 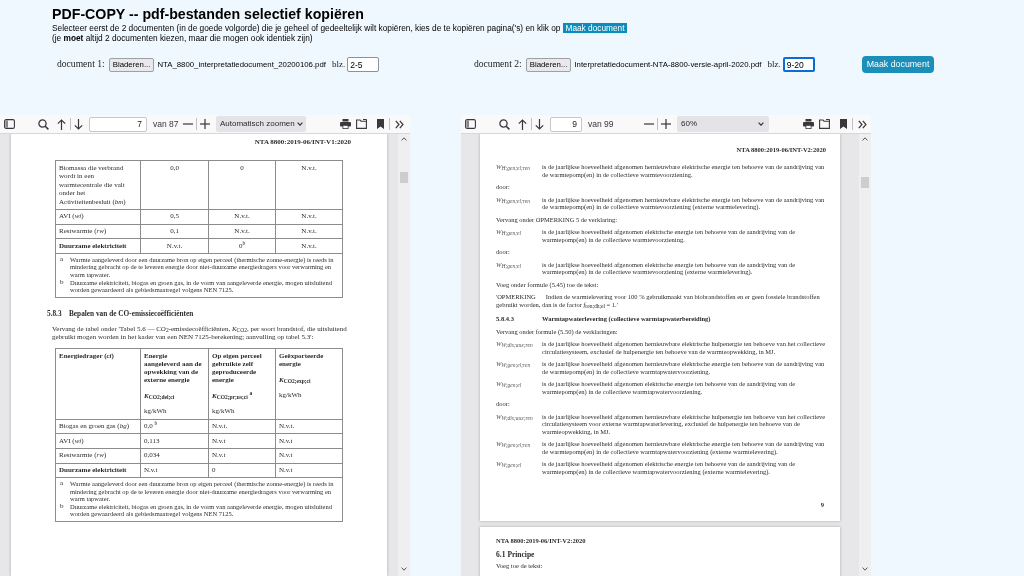 I want to click on page-number-field: 9, so click(x=566, y=124).